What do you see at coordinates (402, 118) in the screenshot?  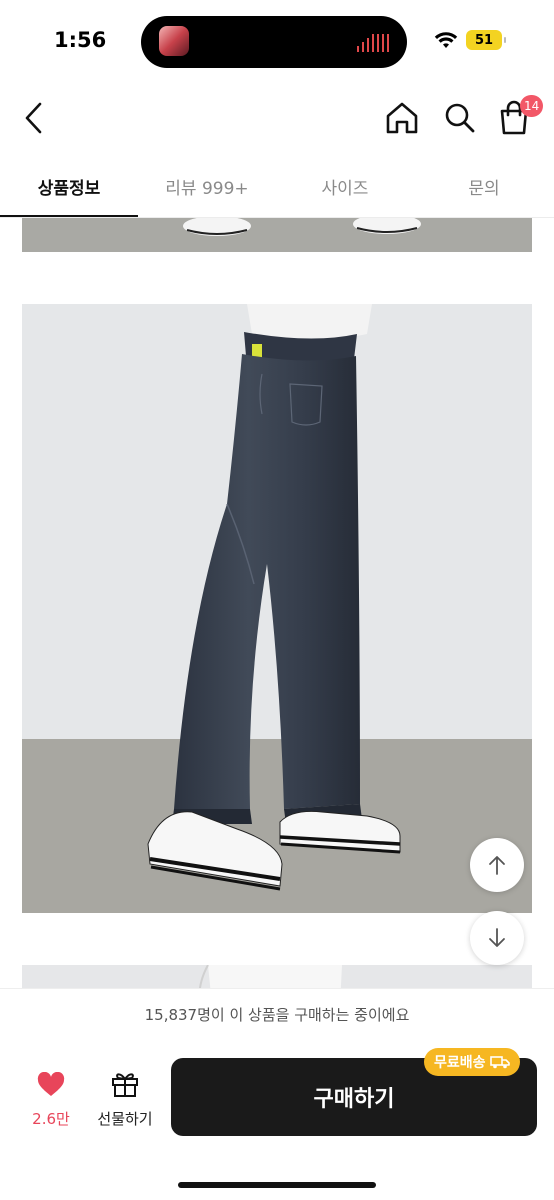 I see `home-icon` at bounding box center [402, 118].